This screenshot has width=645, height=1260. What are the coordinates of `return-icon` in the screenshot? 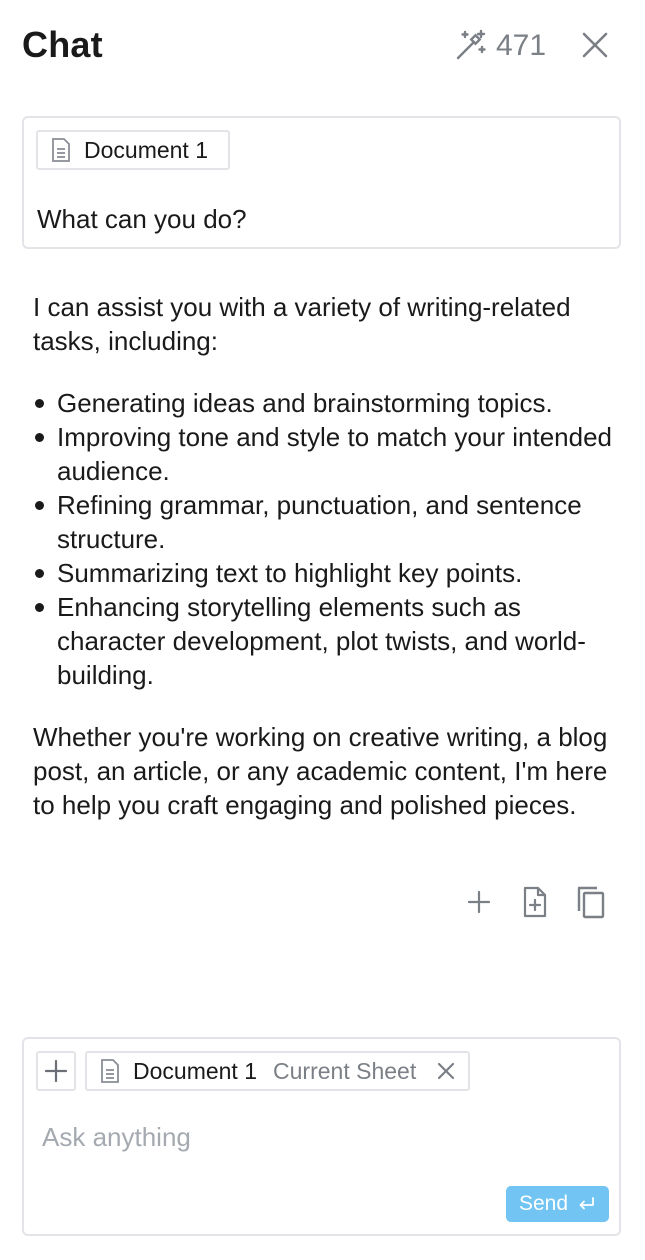 It's located at (586, 1203).